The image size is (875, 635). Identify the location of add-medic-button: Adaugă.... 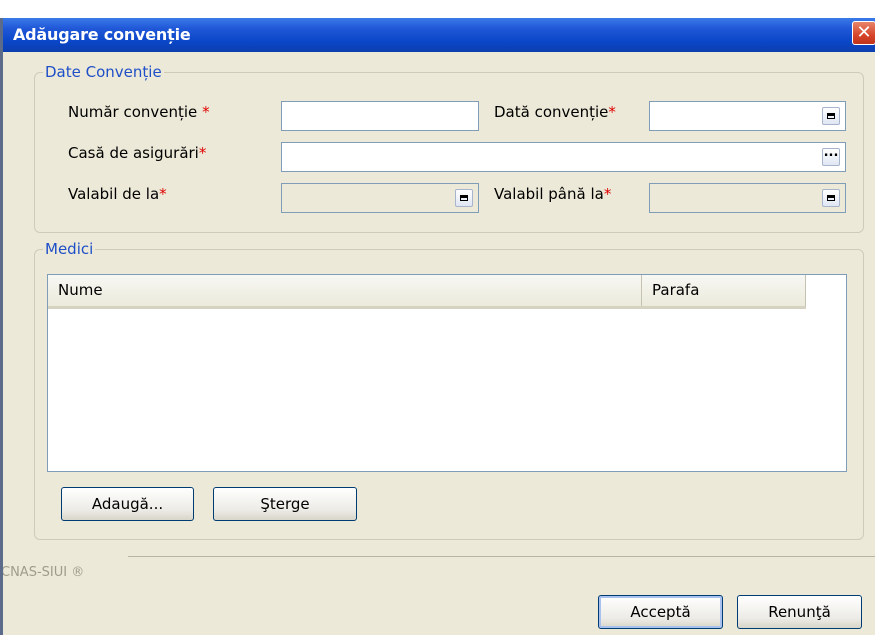
(127, 504).